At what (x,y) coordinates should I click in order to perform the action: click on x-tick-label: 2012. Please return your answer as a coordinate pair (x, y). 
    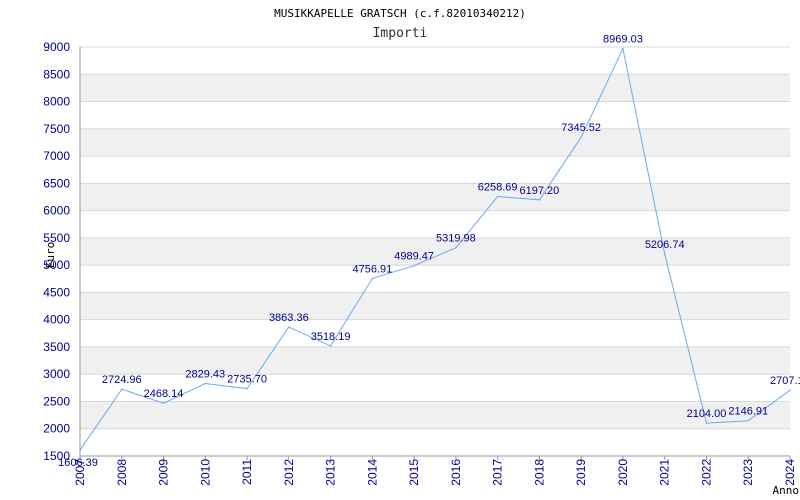
    Looking at the image, I should click on (289, 472).